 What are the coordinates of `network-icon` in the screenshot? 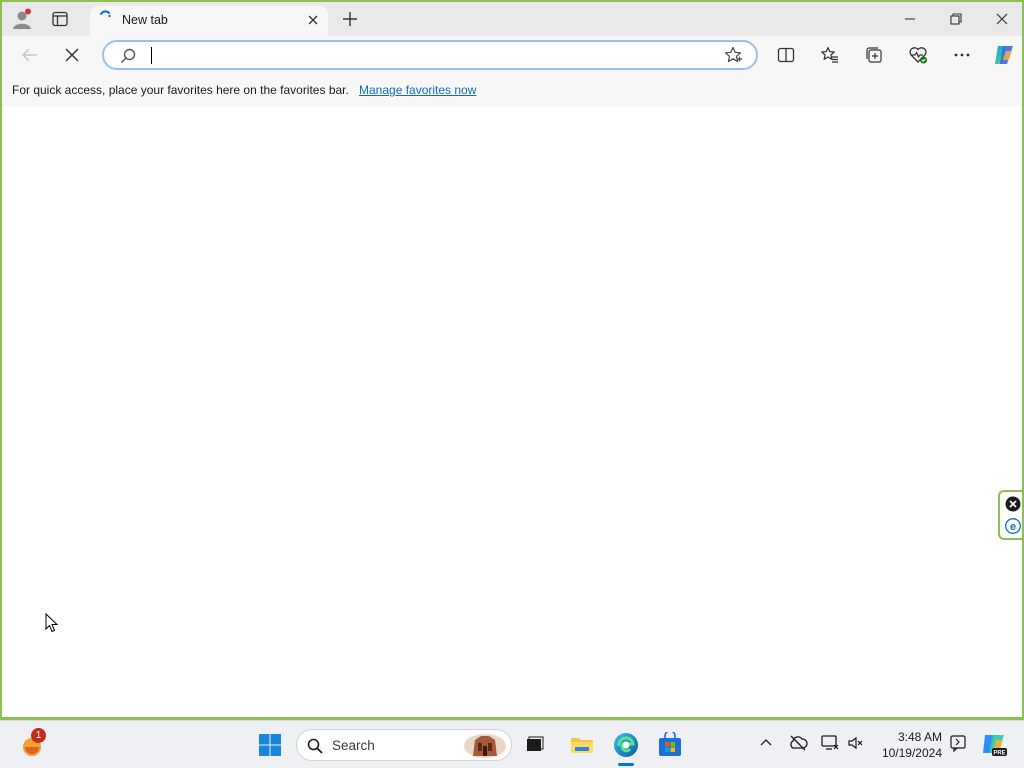 It's located at (830, 742).